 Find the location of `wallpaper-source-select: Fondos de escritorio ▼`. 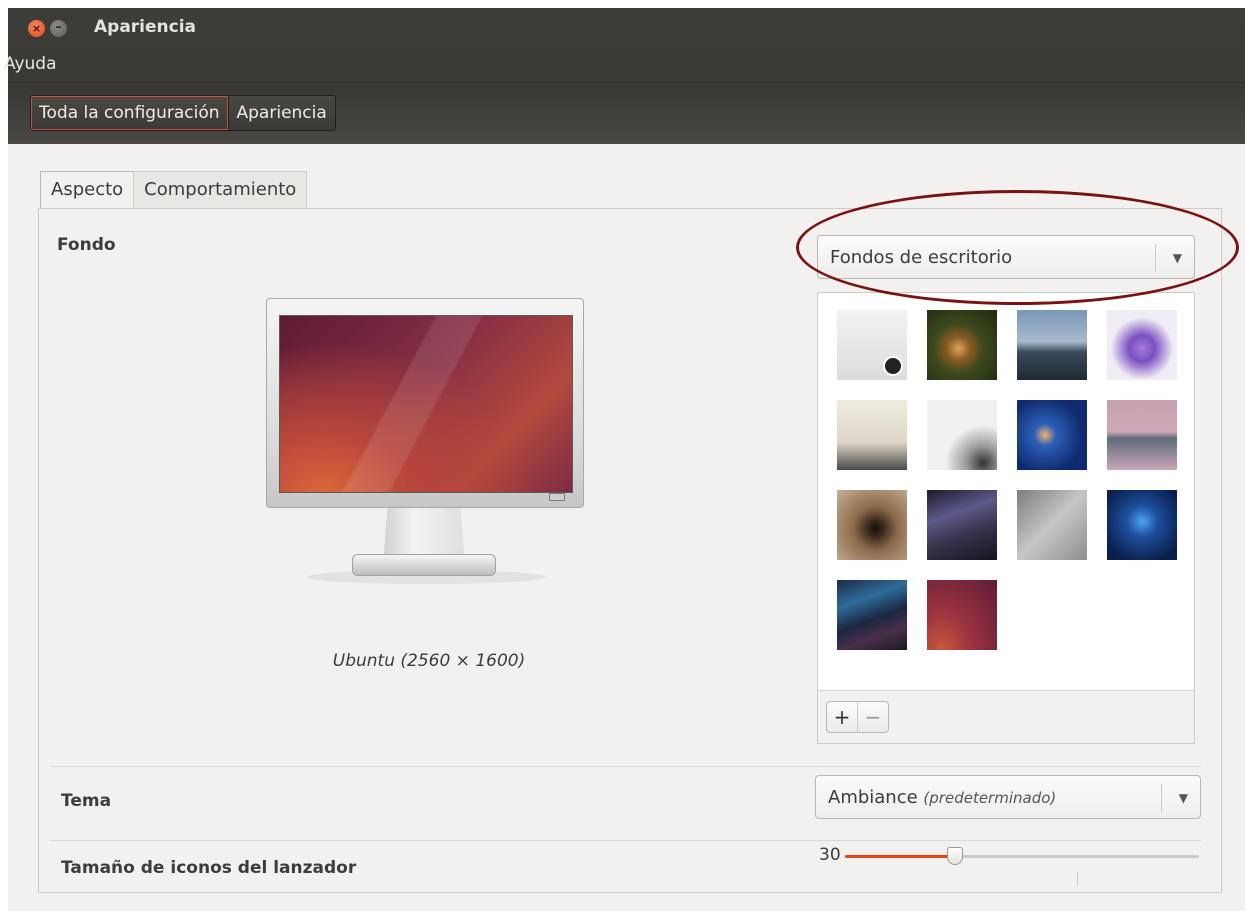

wallpaper-source-select: Fondos de escritorio ▼ is located at coordinates (1006, 257).